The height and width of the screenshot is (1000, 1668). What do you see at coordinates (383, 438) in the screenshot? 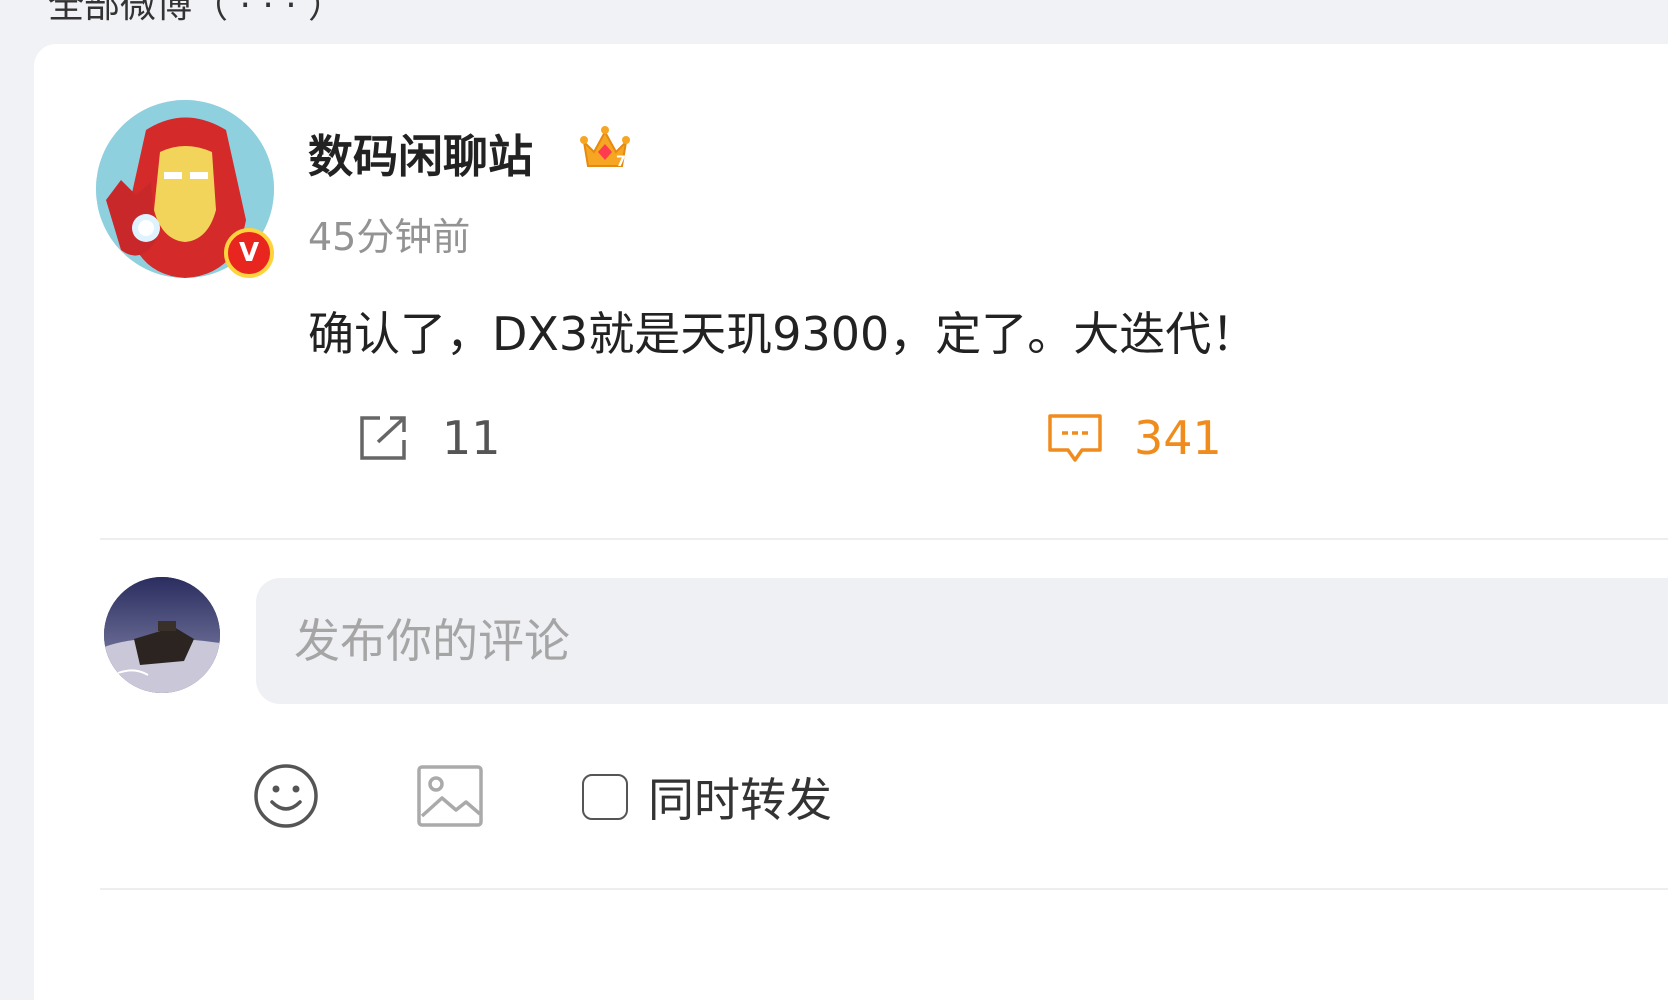
I see `repost-icon` at bounding box center [383, 438].